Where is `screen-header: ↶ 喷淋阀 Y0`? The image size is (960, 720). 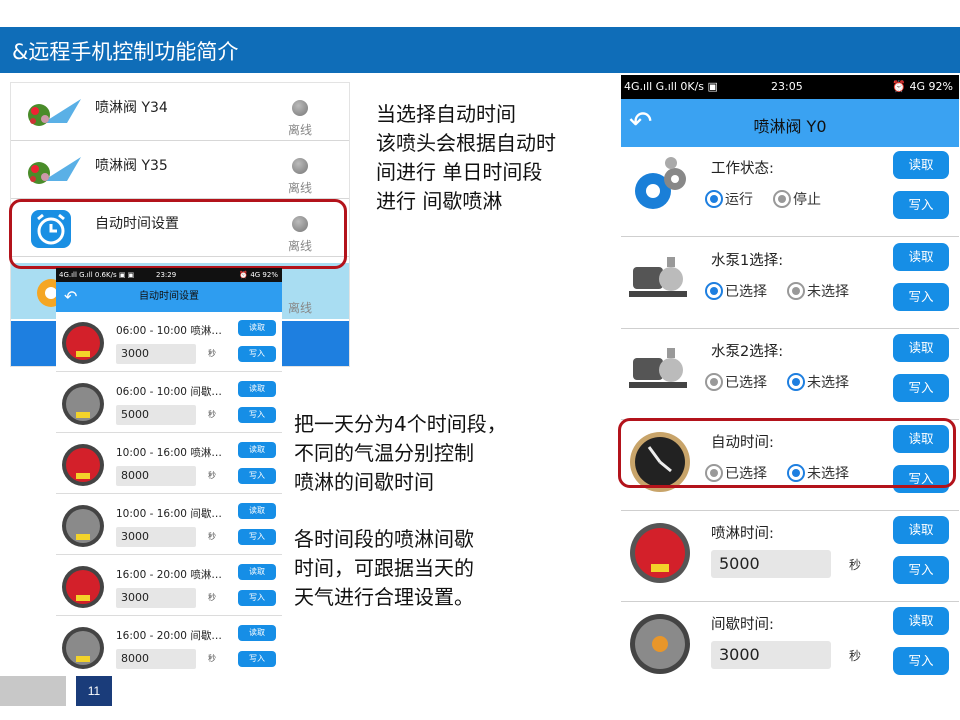 screen-header: ↶ 喷淋阀 Y0 is located at coordinates (790, 123).